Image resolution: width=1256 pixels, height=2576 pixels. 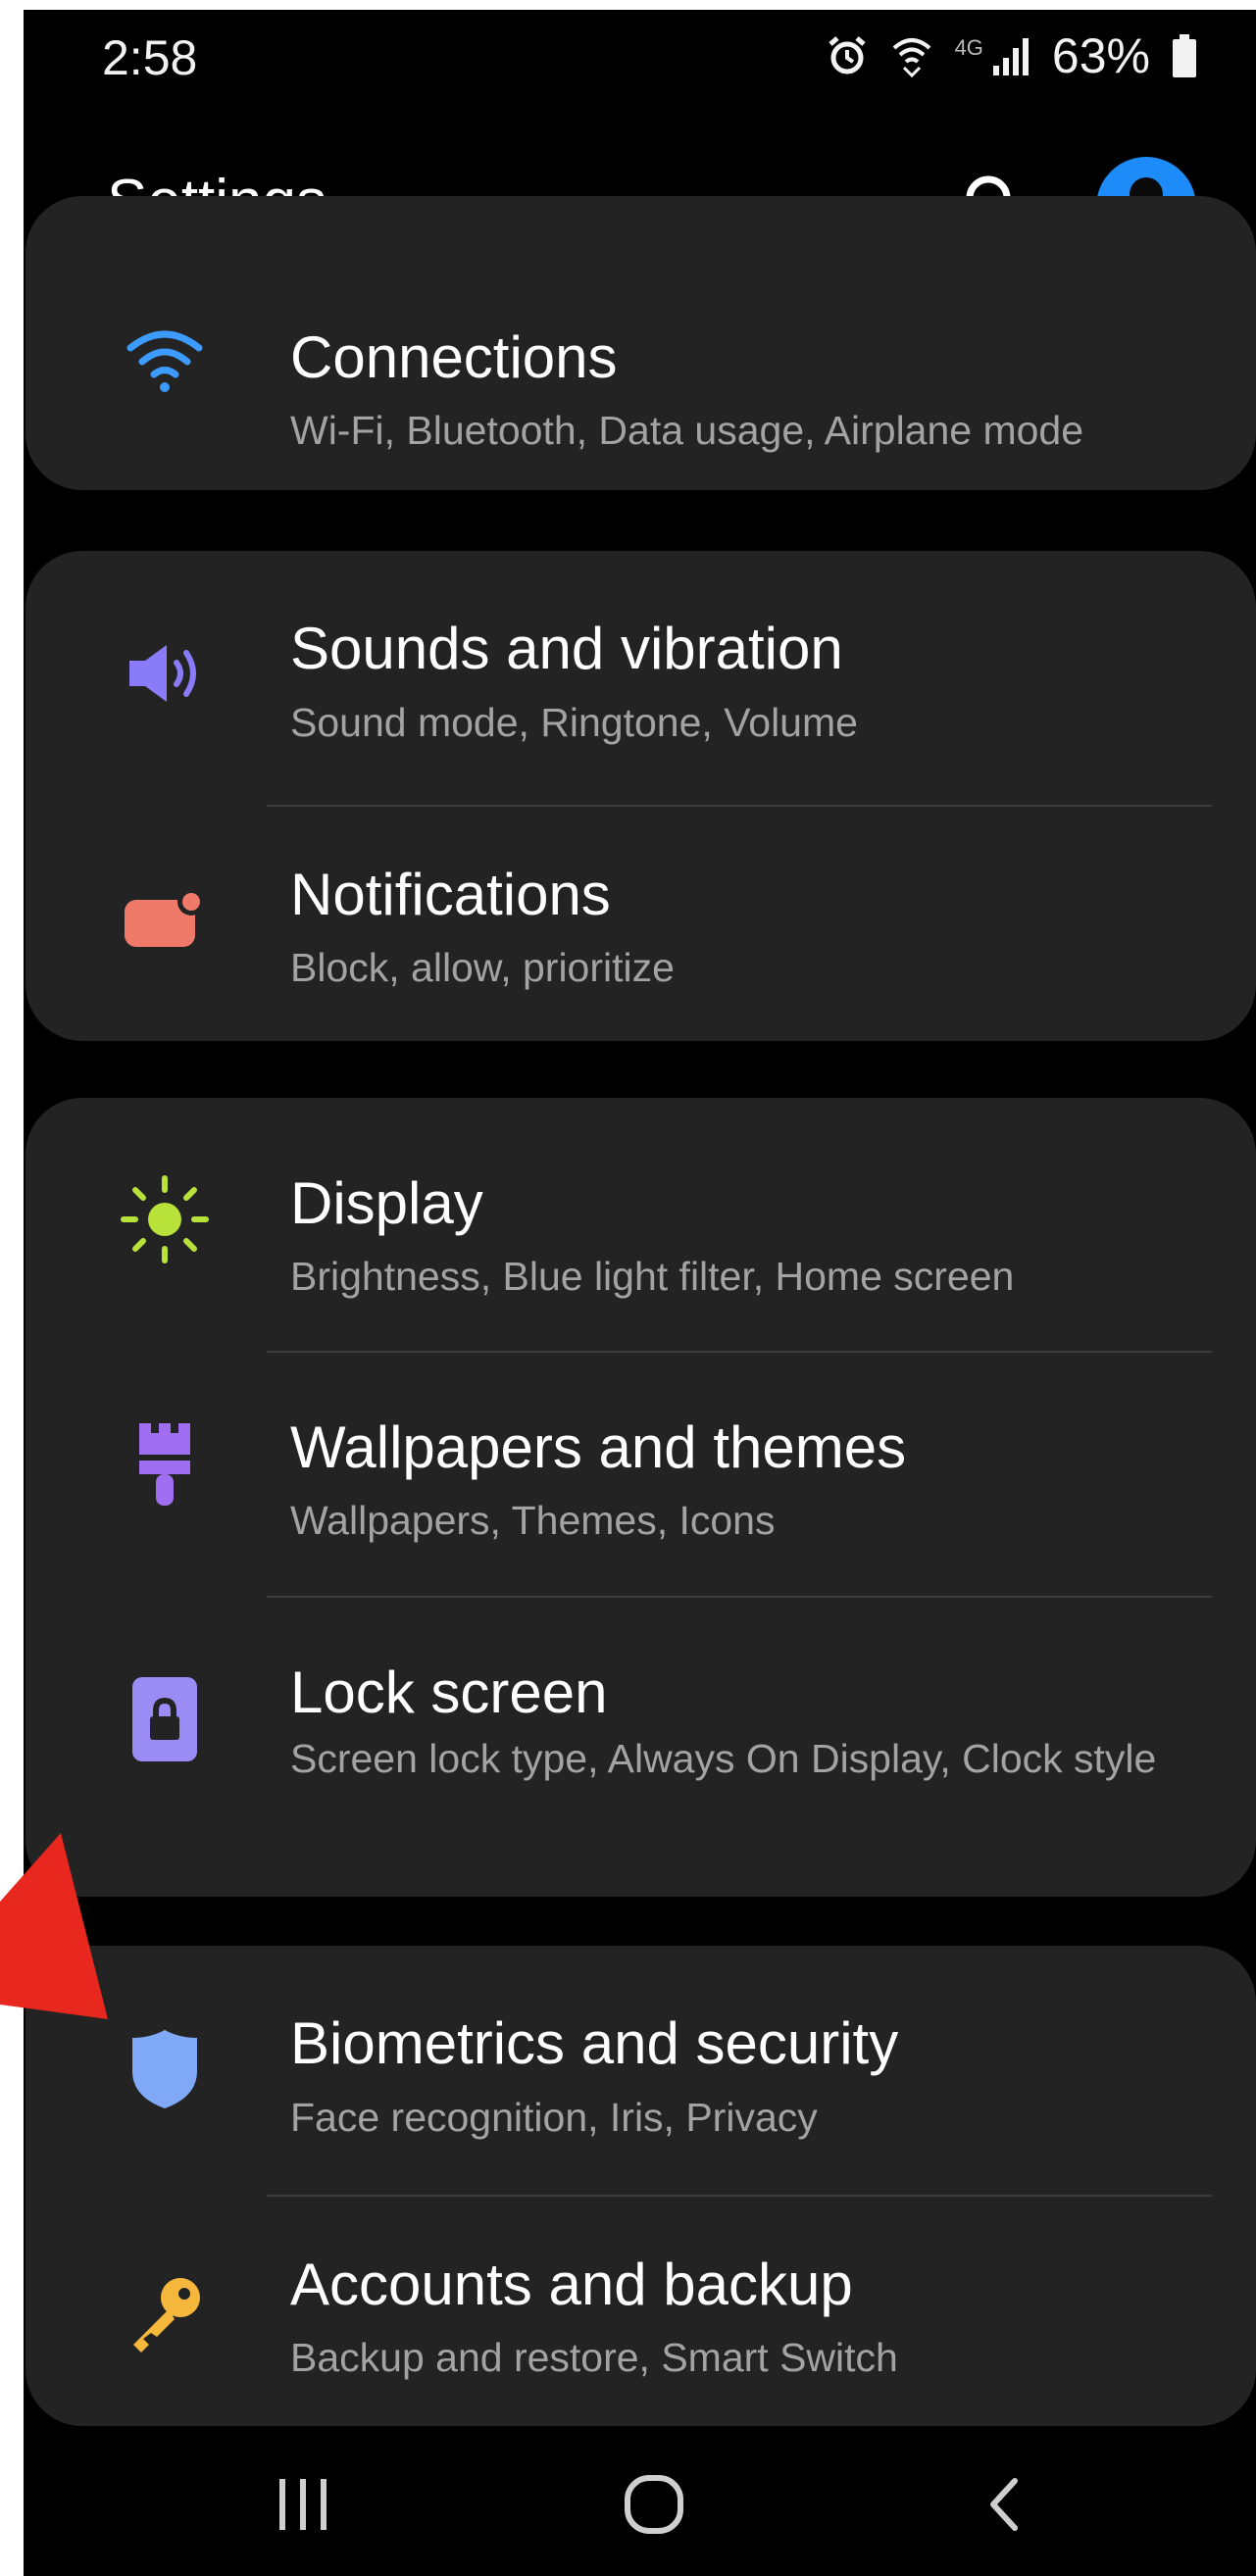 What do you see at coordinates (386, 1203) in the screenshot?
I see `setting-title: Display` at bounding box center [386, 1203].